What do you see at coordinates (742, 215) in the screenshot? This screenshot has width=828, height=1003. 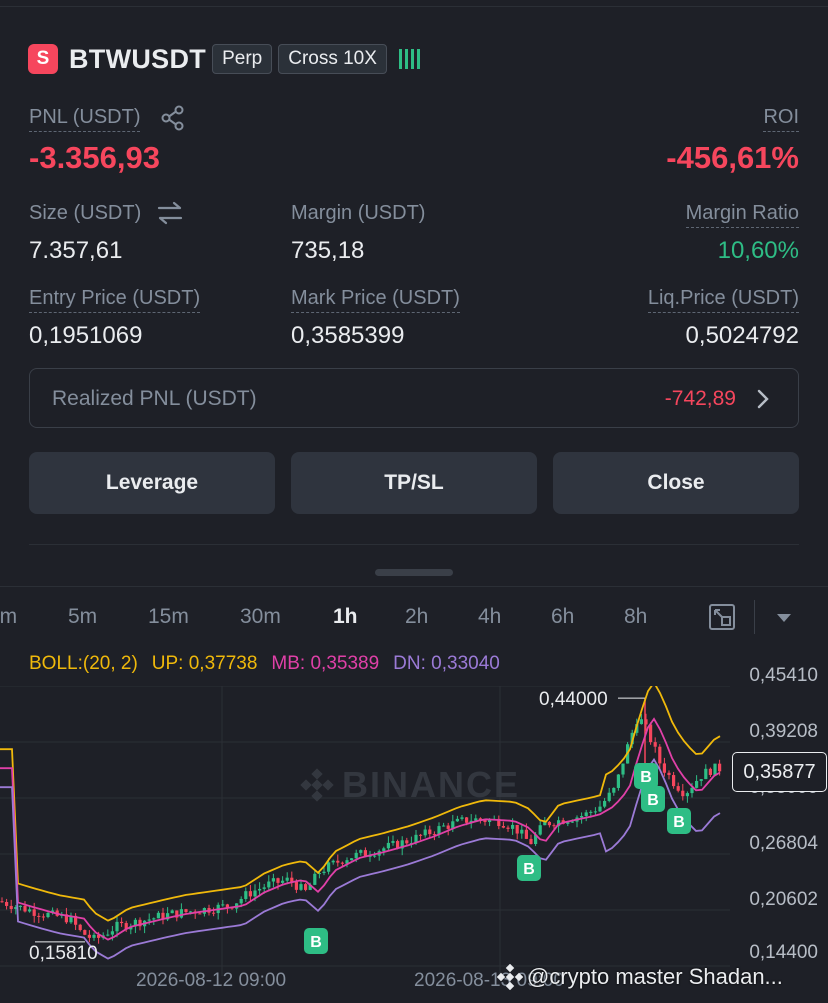 I see `margin-ratio-label: Margin Ratio` at bounding box center [742, 215].